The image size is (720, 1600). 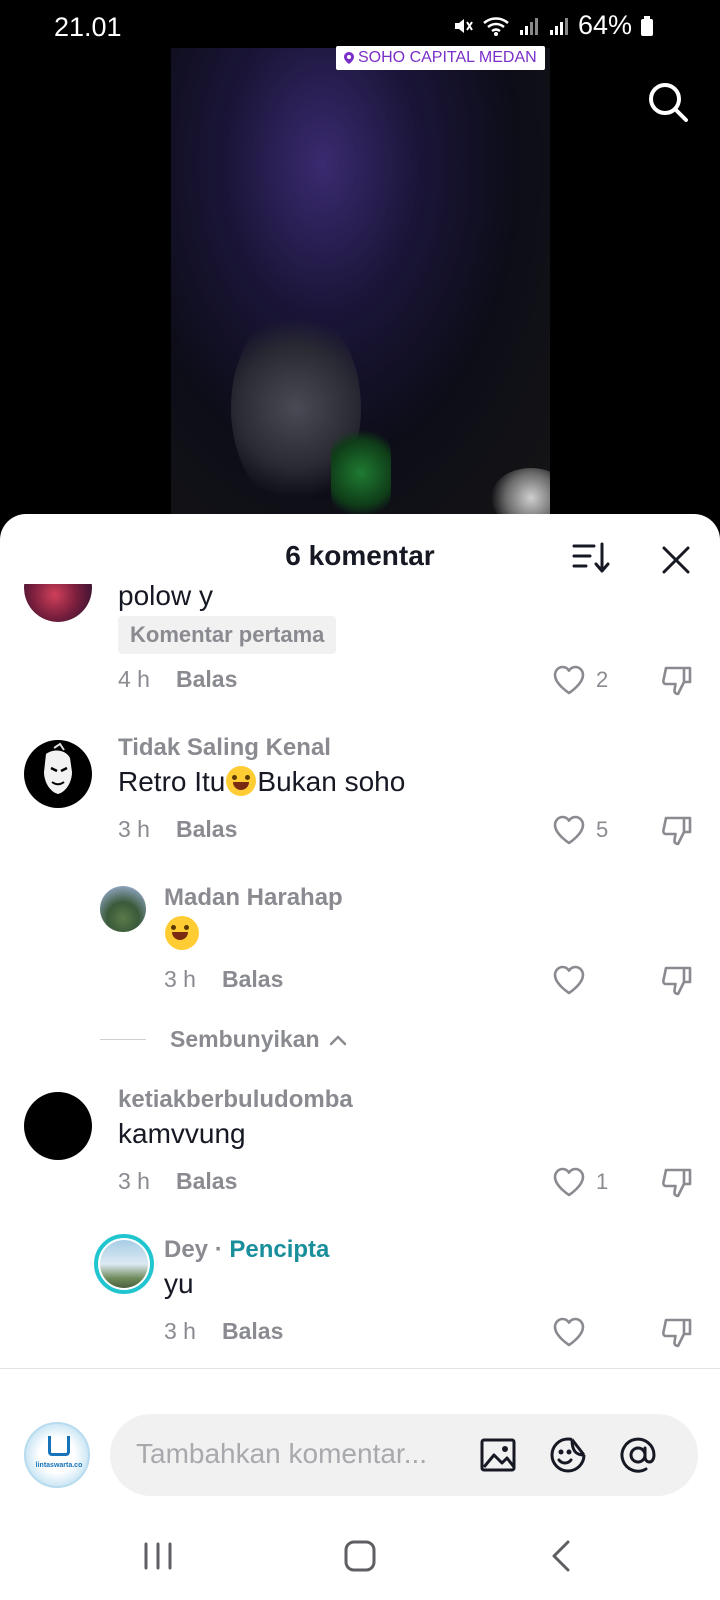 I want to click on divider-line, so click(x=123, y=1039).